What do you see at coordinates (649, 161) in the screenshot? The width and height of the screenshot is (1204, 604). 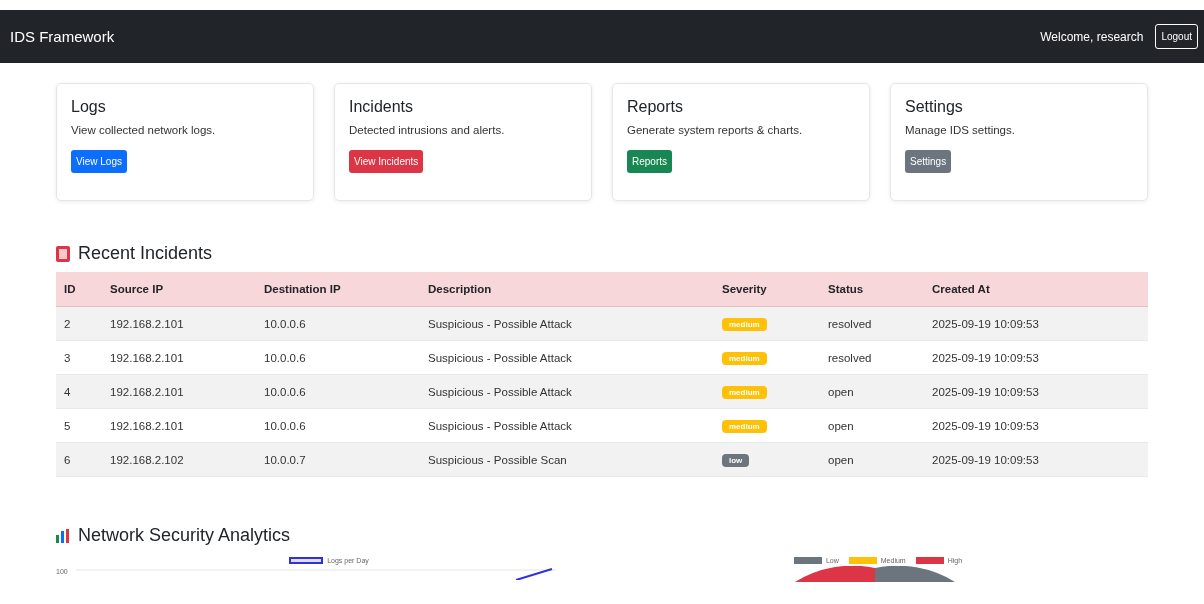 I see `card-button: Reports` at bounding box center [649, 161].